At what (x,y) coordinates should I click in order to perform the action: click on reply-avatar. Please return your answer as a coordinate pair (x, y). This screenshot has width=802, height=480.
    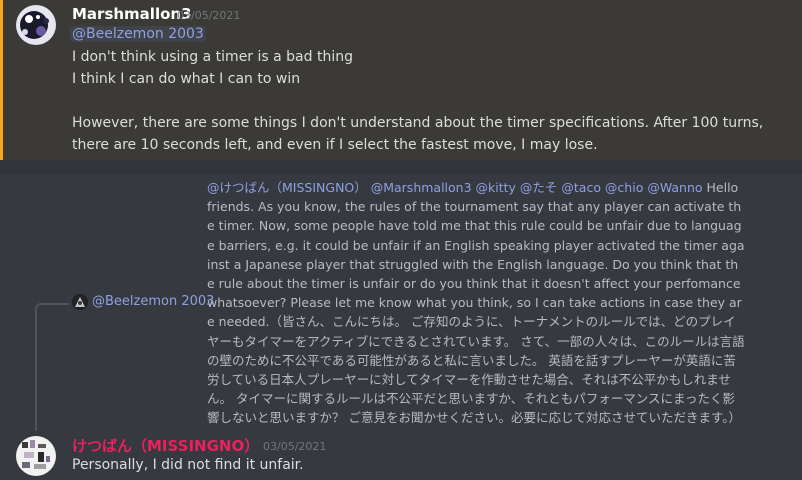
    Looking at the image, I should click on (80, 302).